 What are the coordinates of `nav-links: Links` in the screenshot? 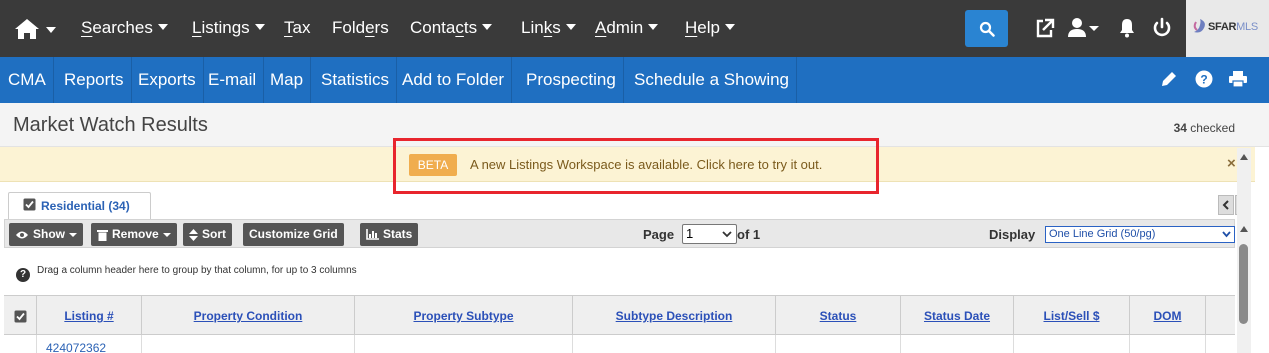 It's located at (548, 28).